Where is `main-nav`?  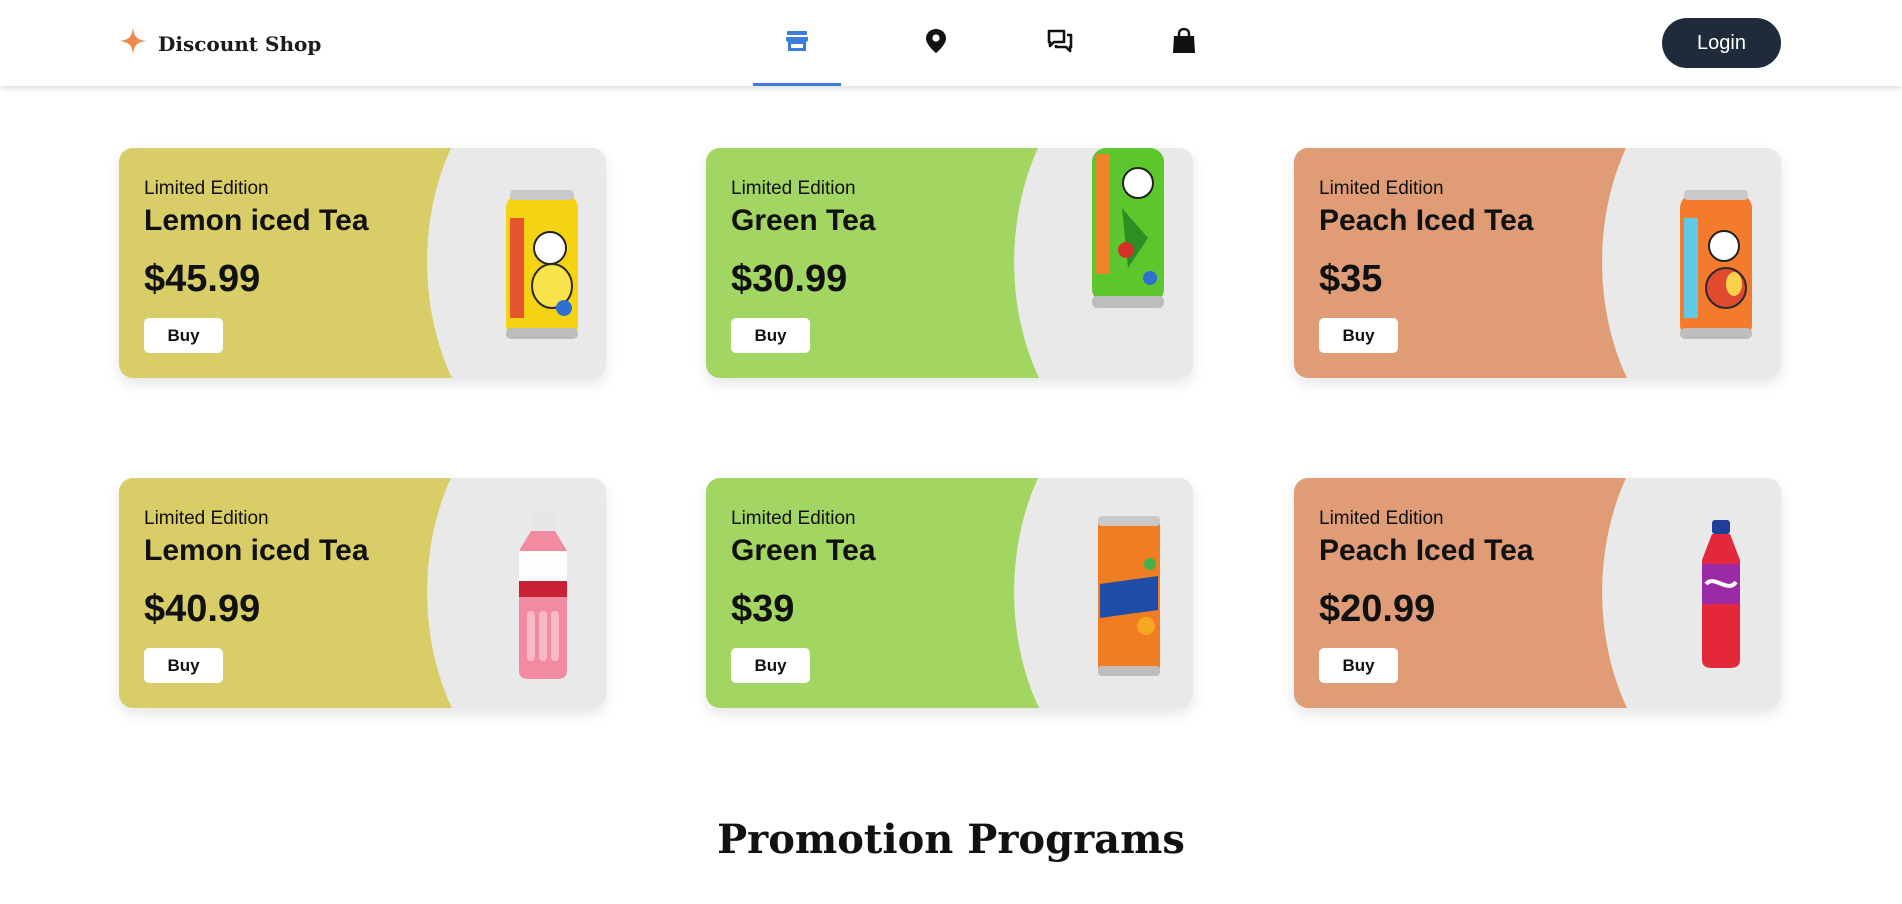 main-nav is located at coordinates (999, 43).